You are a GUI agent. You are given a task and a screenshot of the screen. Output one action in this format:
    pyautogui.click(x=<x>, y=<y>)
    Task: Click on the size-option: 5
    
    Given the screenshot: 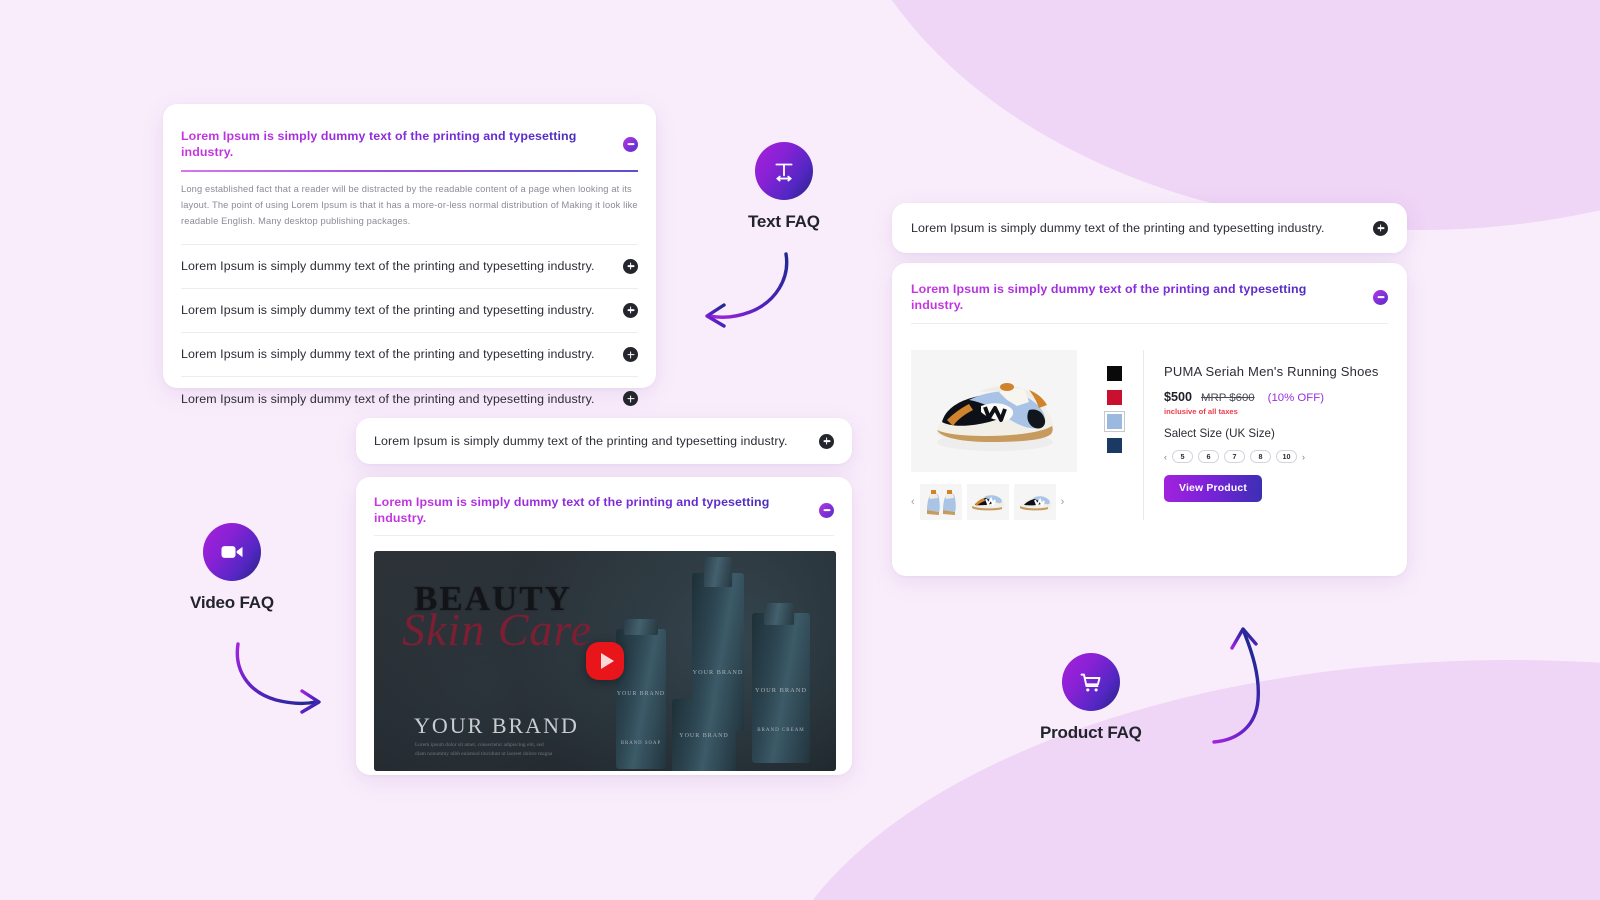 What is the action you would take?
    pyautogui.click(x=1182, y=457)
    